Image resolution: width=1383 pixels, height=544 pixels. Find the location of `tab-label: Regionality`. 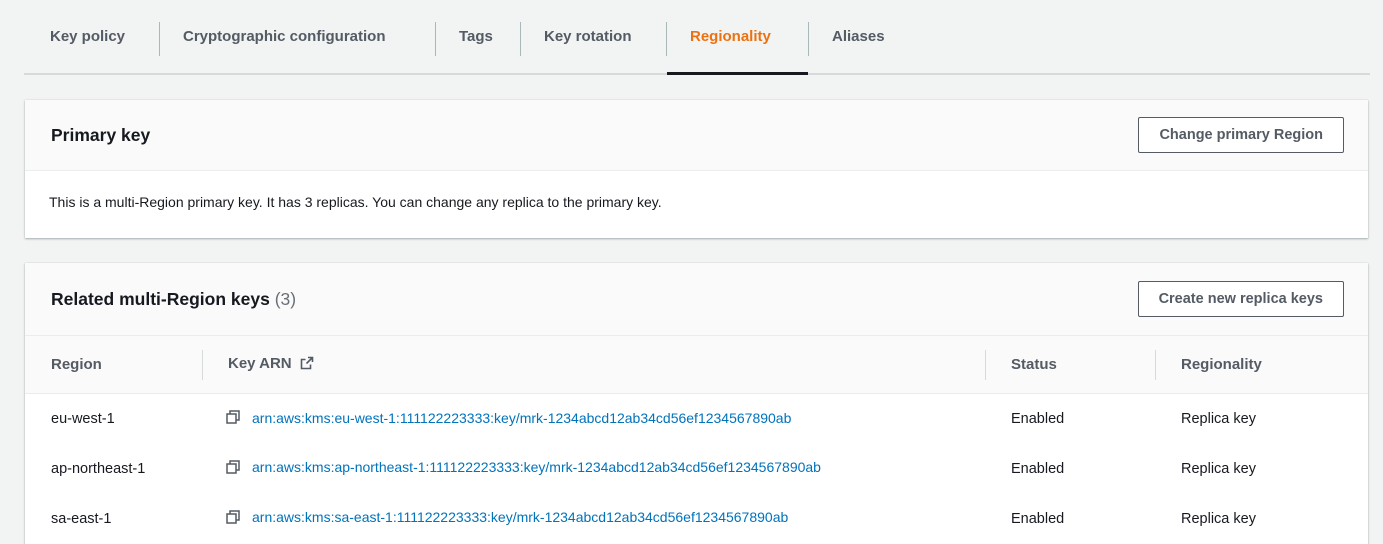

tab-label: Regionality is located at coordinates (730, 36).